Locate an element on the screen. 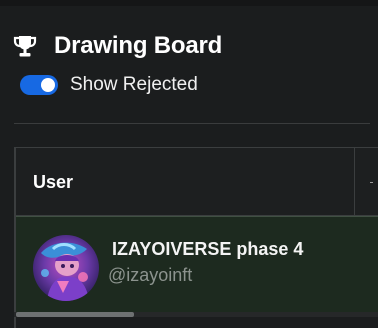 This screenshot has height=328, width=378. show-rejected-toggle is located at coordinates (39, 85).